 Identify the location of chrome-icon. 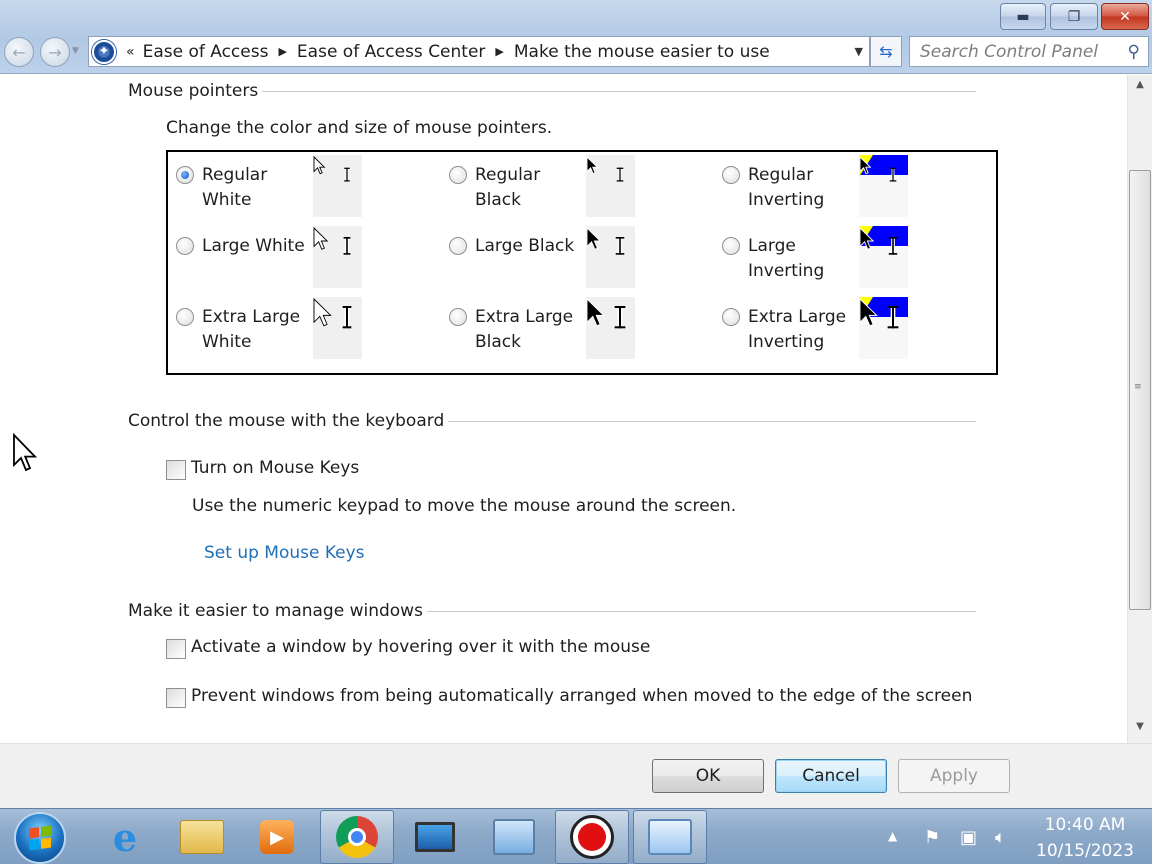
(357, 837).